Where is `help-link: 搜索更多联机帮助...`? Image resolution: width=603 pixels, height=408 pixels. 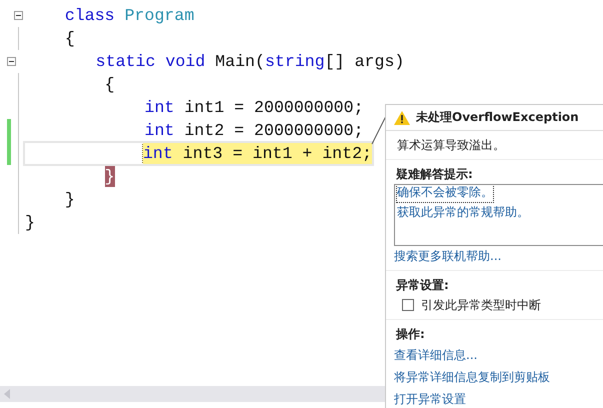
help-link: 搜索更多联机帮助... is located at coordinates (498, 256).